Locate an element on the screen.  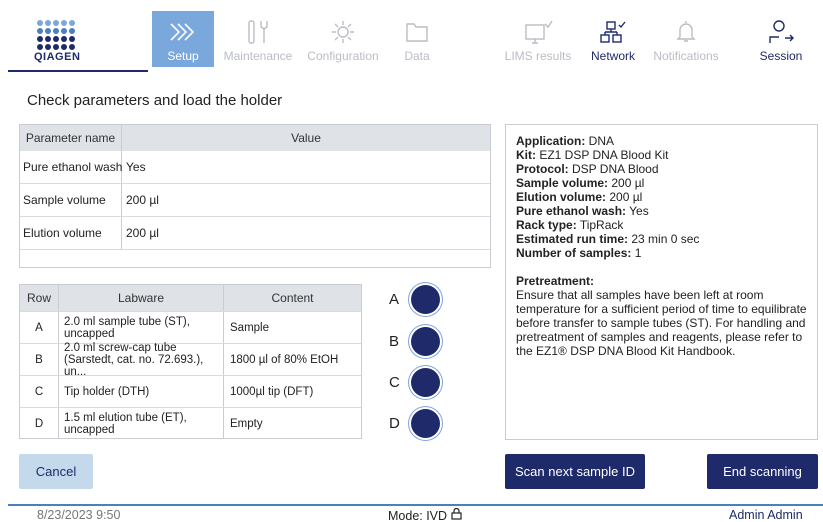
labware-content: Sample is located at coordinates (249, 327).